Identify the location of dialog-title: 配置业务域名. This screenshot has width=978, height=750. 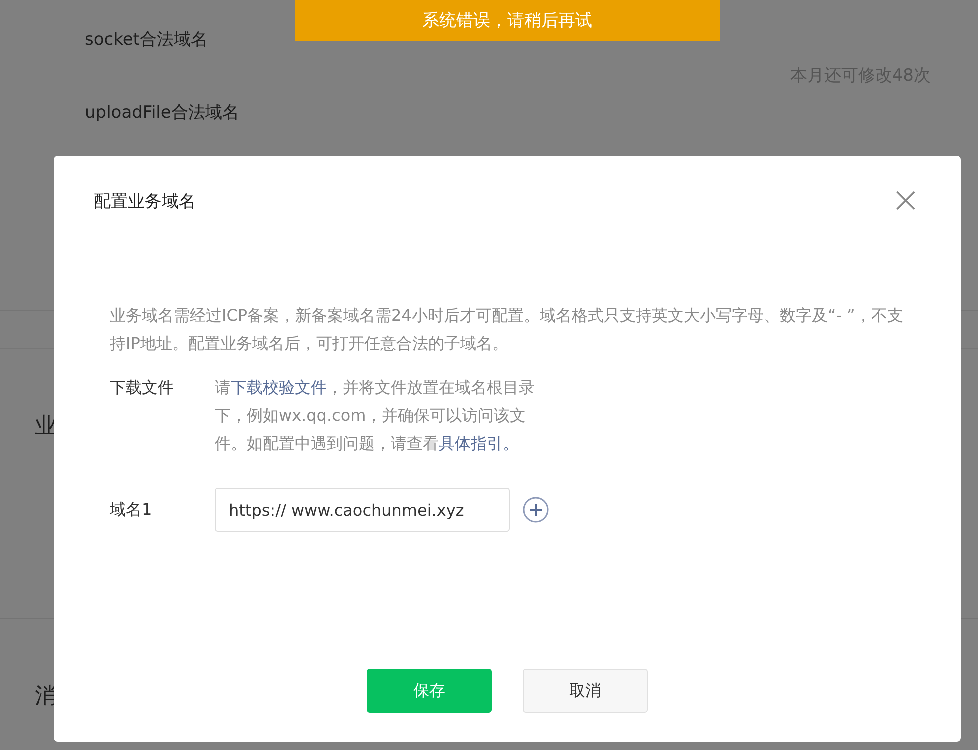
(145, 201).